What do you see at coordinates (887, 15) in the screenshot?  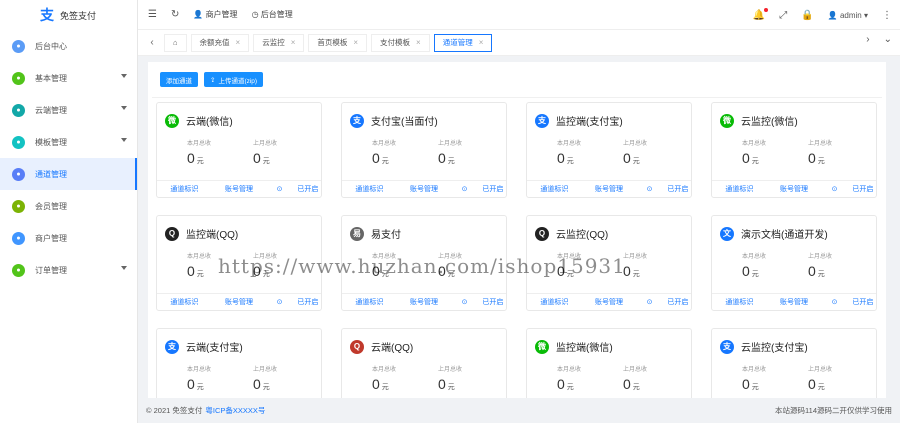 I see `more-icon: ⋮` at bounding box center [887, 15].